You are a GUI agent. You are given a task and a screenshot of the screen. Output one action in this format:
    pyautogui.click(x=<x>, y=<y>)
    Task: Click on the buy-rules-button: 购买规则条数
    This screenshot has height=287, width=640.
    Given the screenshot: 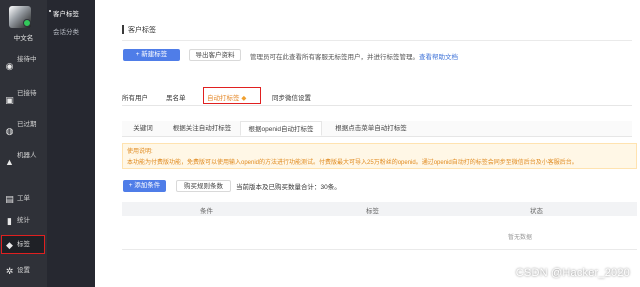 What is the action you would take?
    pyautogui.click(x=203, y=186)
    